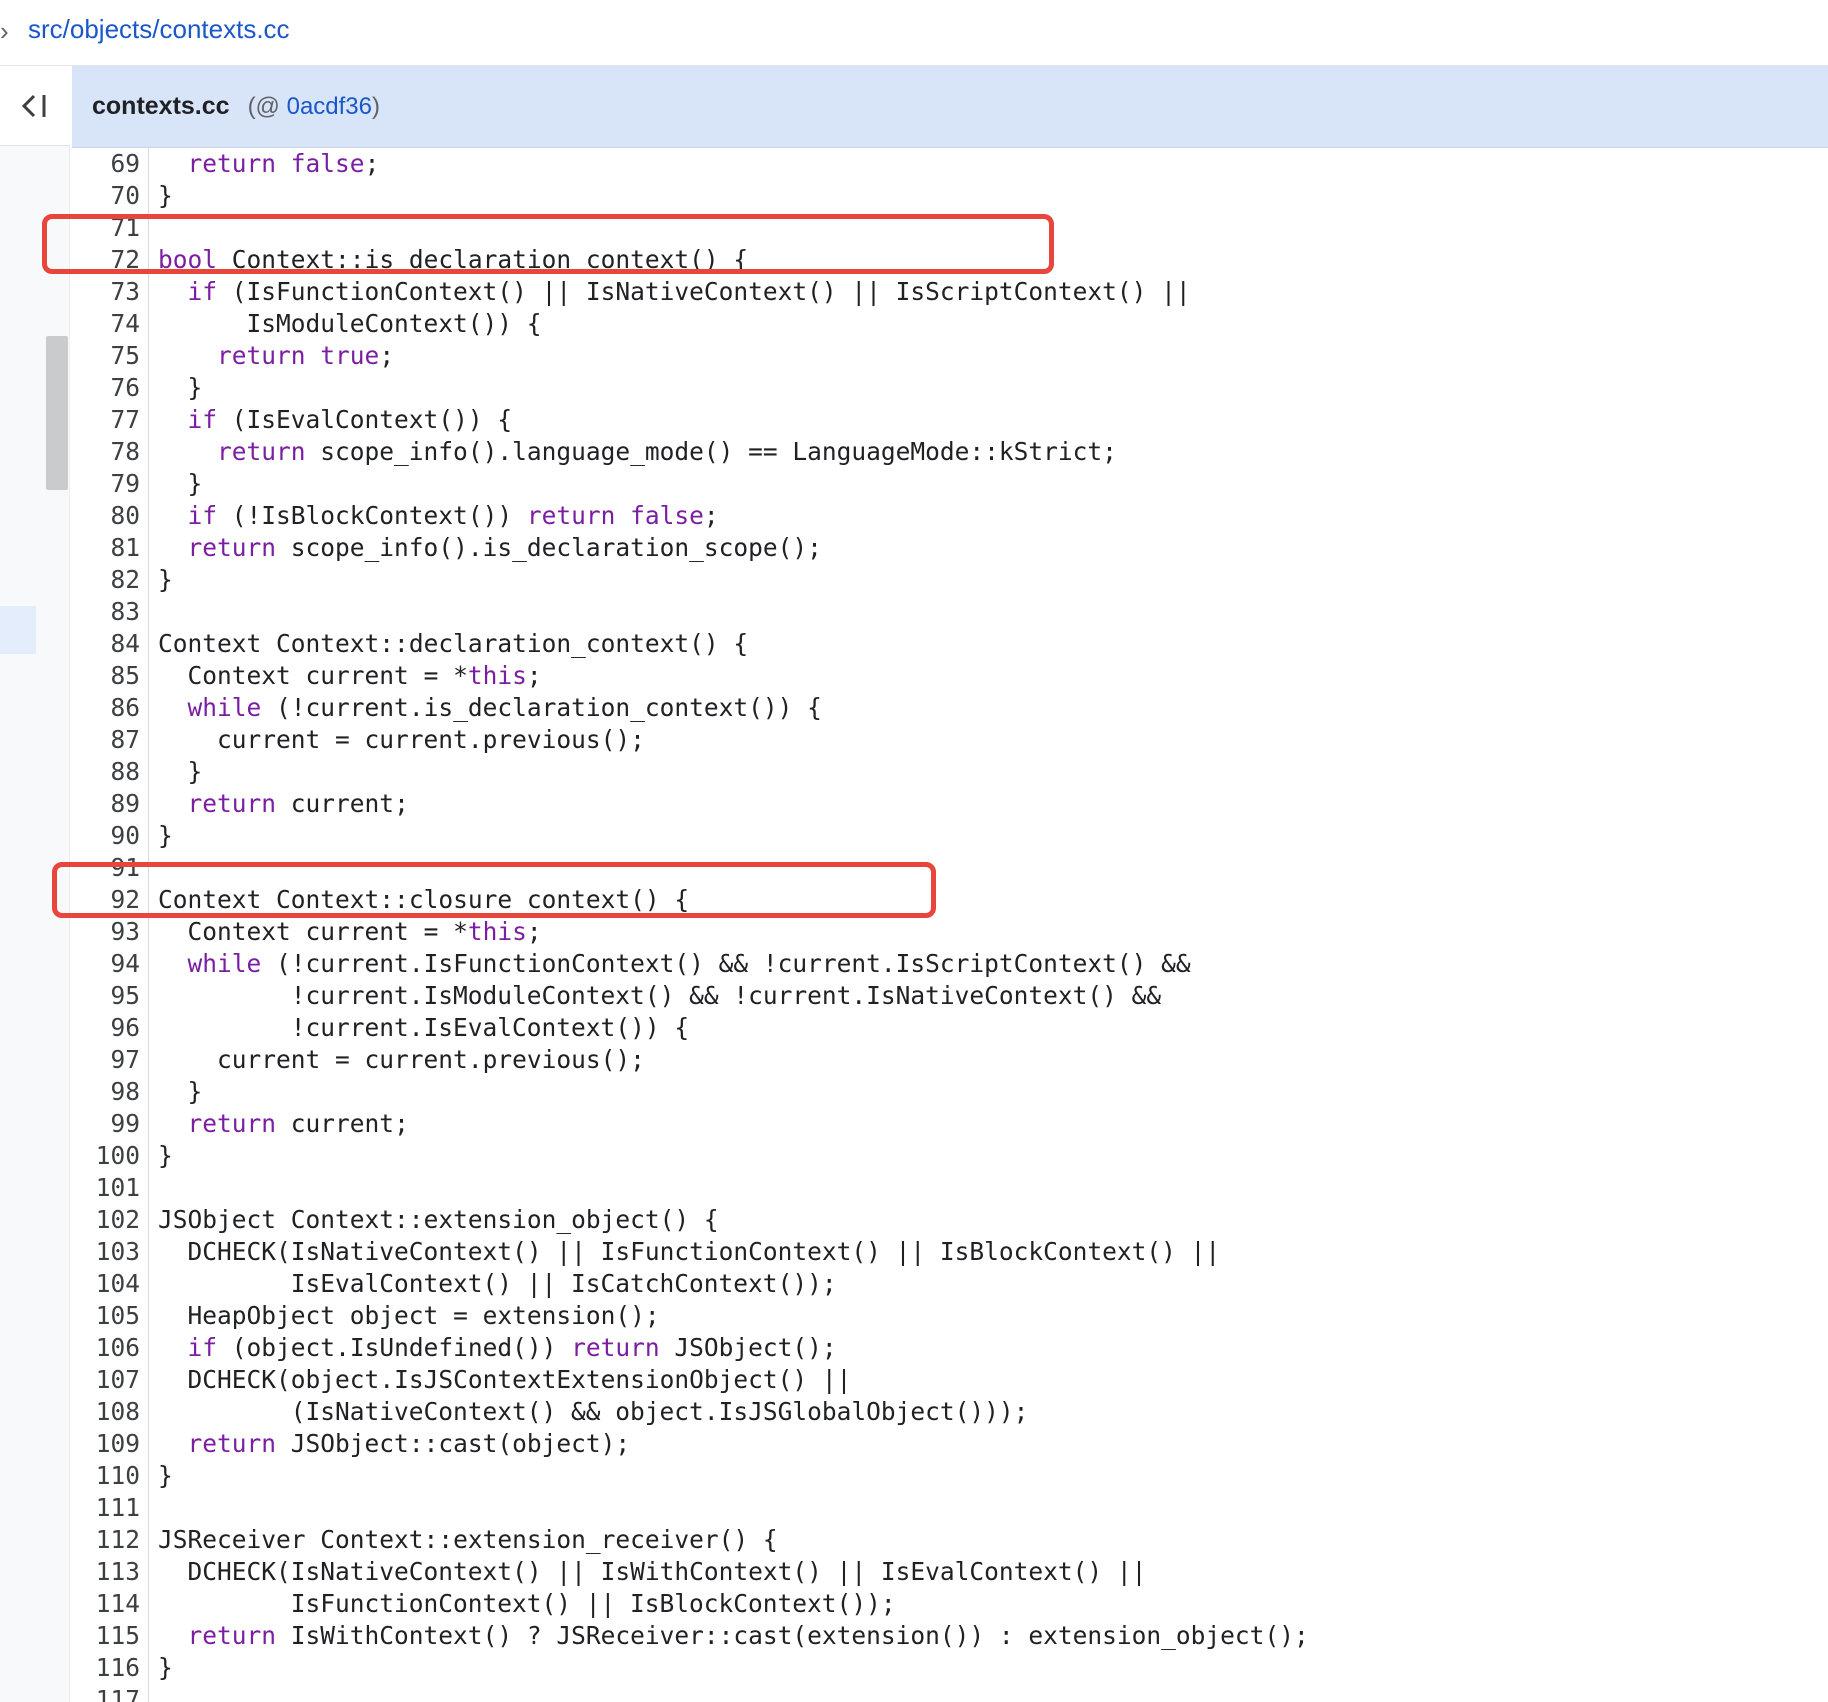 The height and width of the screenshot is (1702, 1828). I want to click on revision-hash-link: 0acdf36, so click(329, 106).